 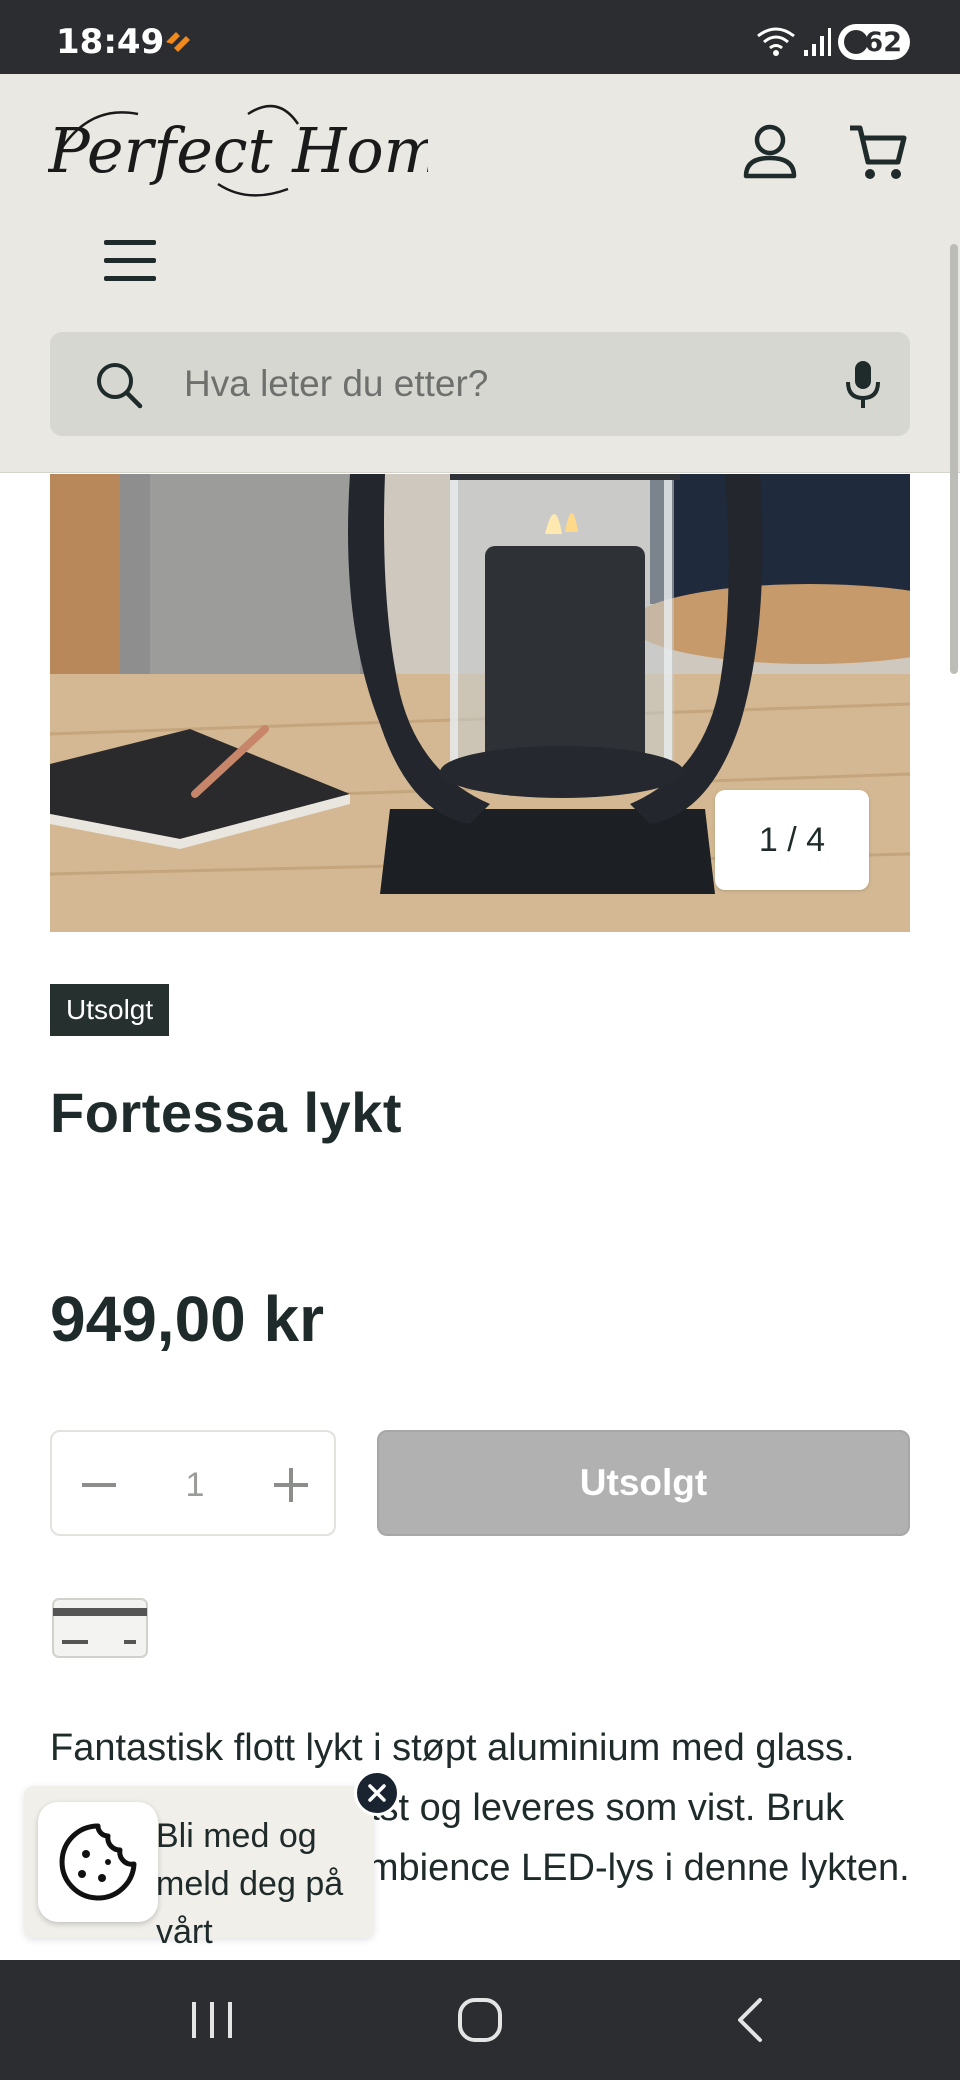 I want to click on home-icon, so click(x=480, y=2020).